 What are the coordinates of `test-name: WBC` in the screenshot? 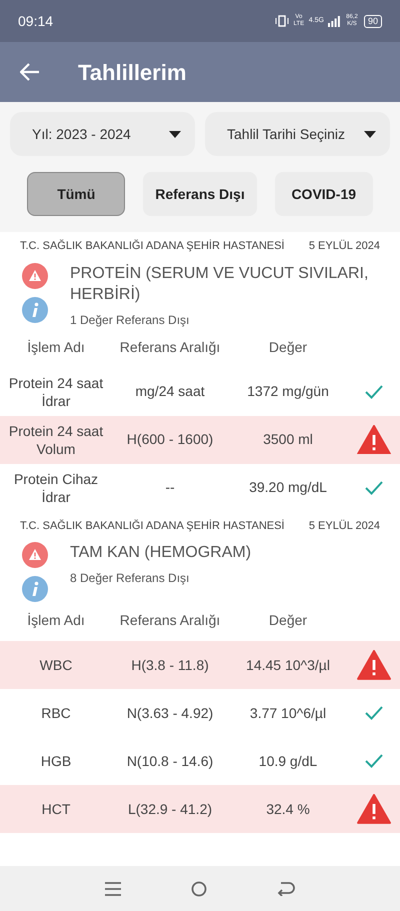 It's located at (56, 665).